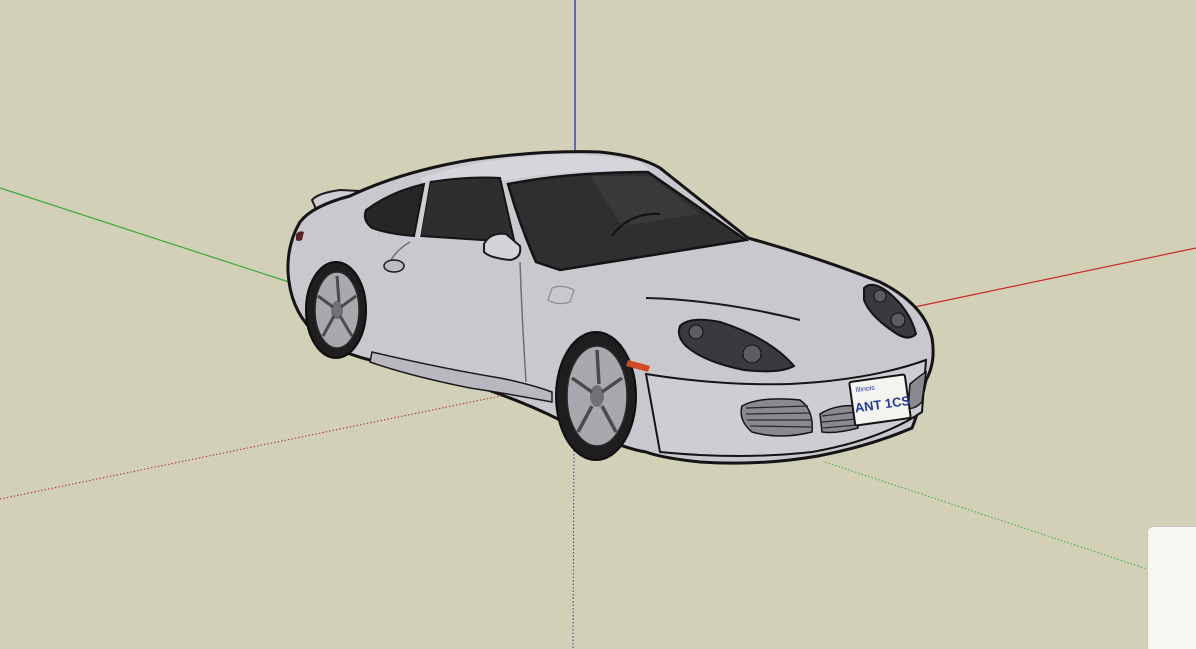 This screenshot has width=1196, height=649. Describe the element at coordinates (596, 396) in the screenshot. I see `car-front-wheel` at that location.